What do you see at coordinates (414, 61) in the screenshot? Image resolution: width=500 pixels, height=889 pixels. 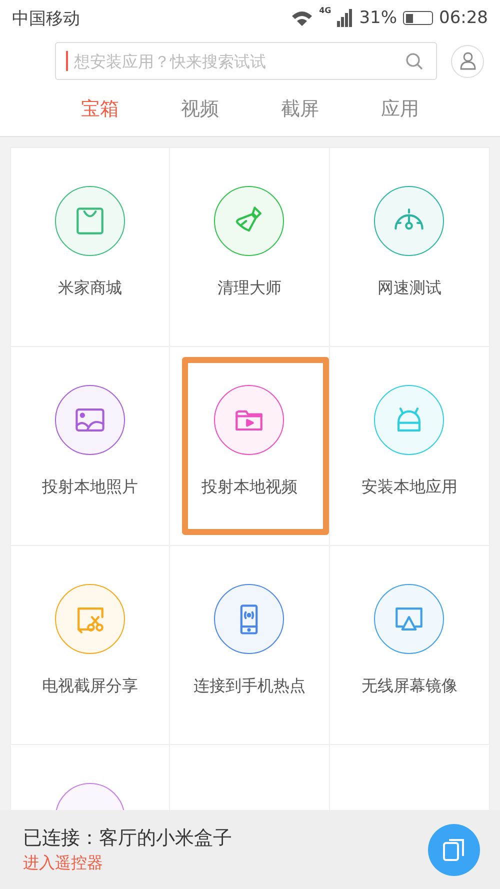 I see `search-icon` at bounding box center [414, 61].